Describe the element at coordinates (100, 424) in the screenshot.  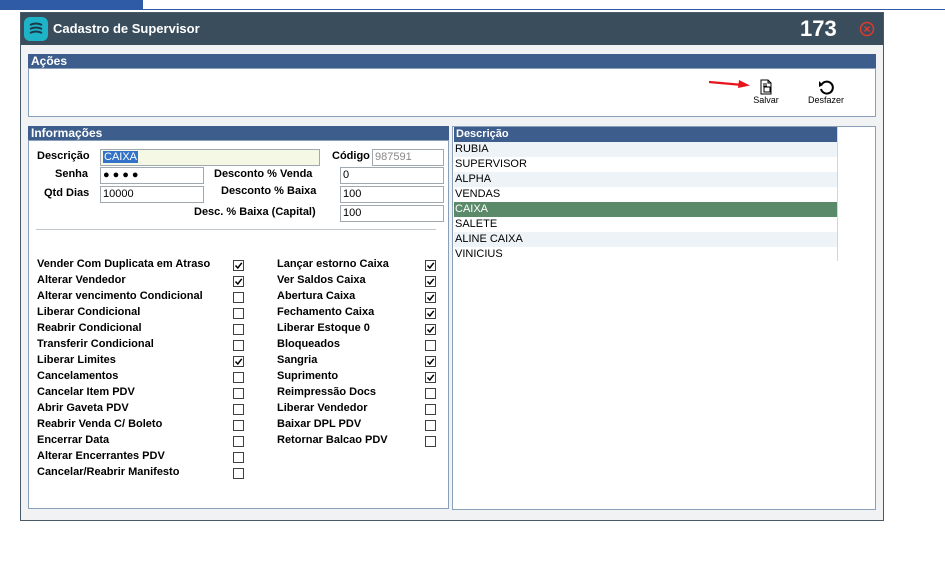
I see `permission-label: Reabrir Venda C/ Boleto` at that location.